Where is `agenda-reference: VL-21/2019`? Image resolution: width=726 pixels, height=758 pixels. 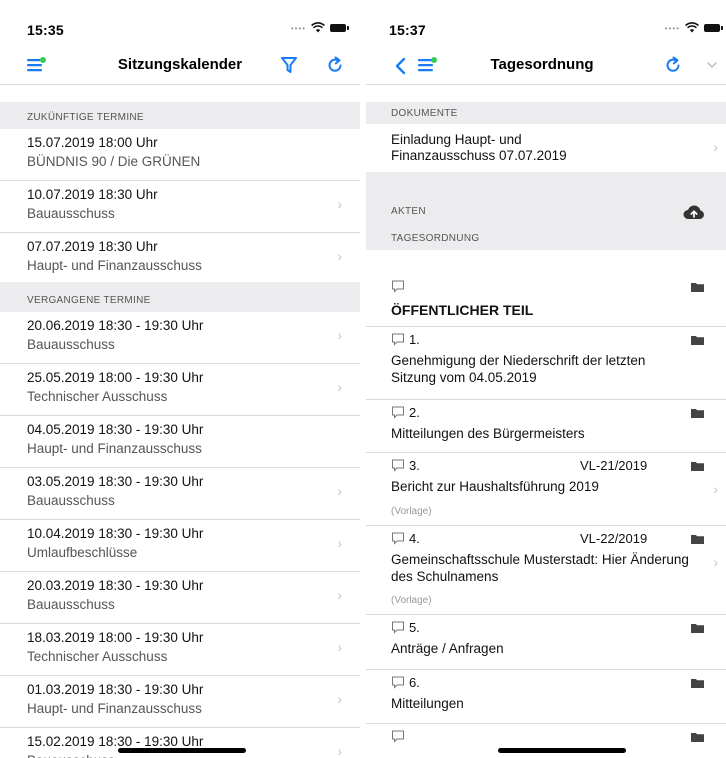
agenda-reference: VL-21/2019 is located at coordinates (614, 465).